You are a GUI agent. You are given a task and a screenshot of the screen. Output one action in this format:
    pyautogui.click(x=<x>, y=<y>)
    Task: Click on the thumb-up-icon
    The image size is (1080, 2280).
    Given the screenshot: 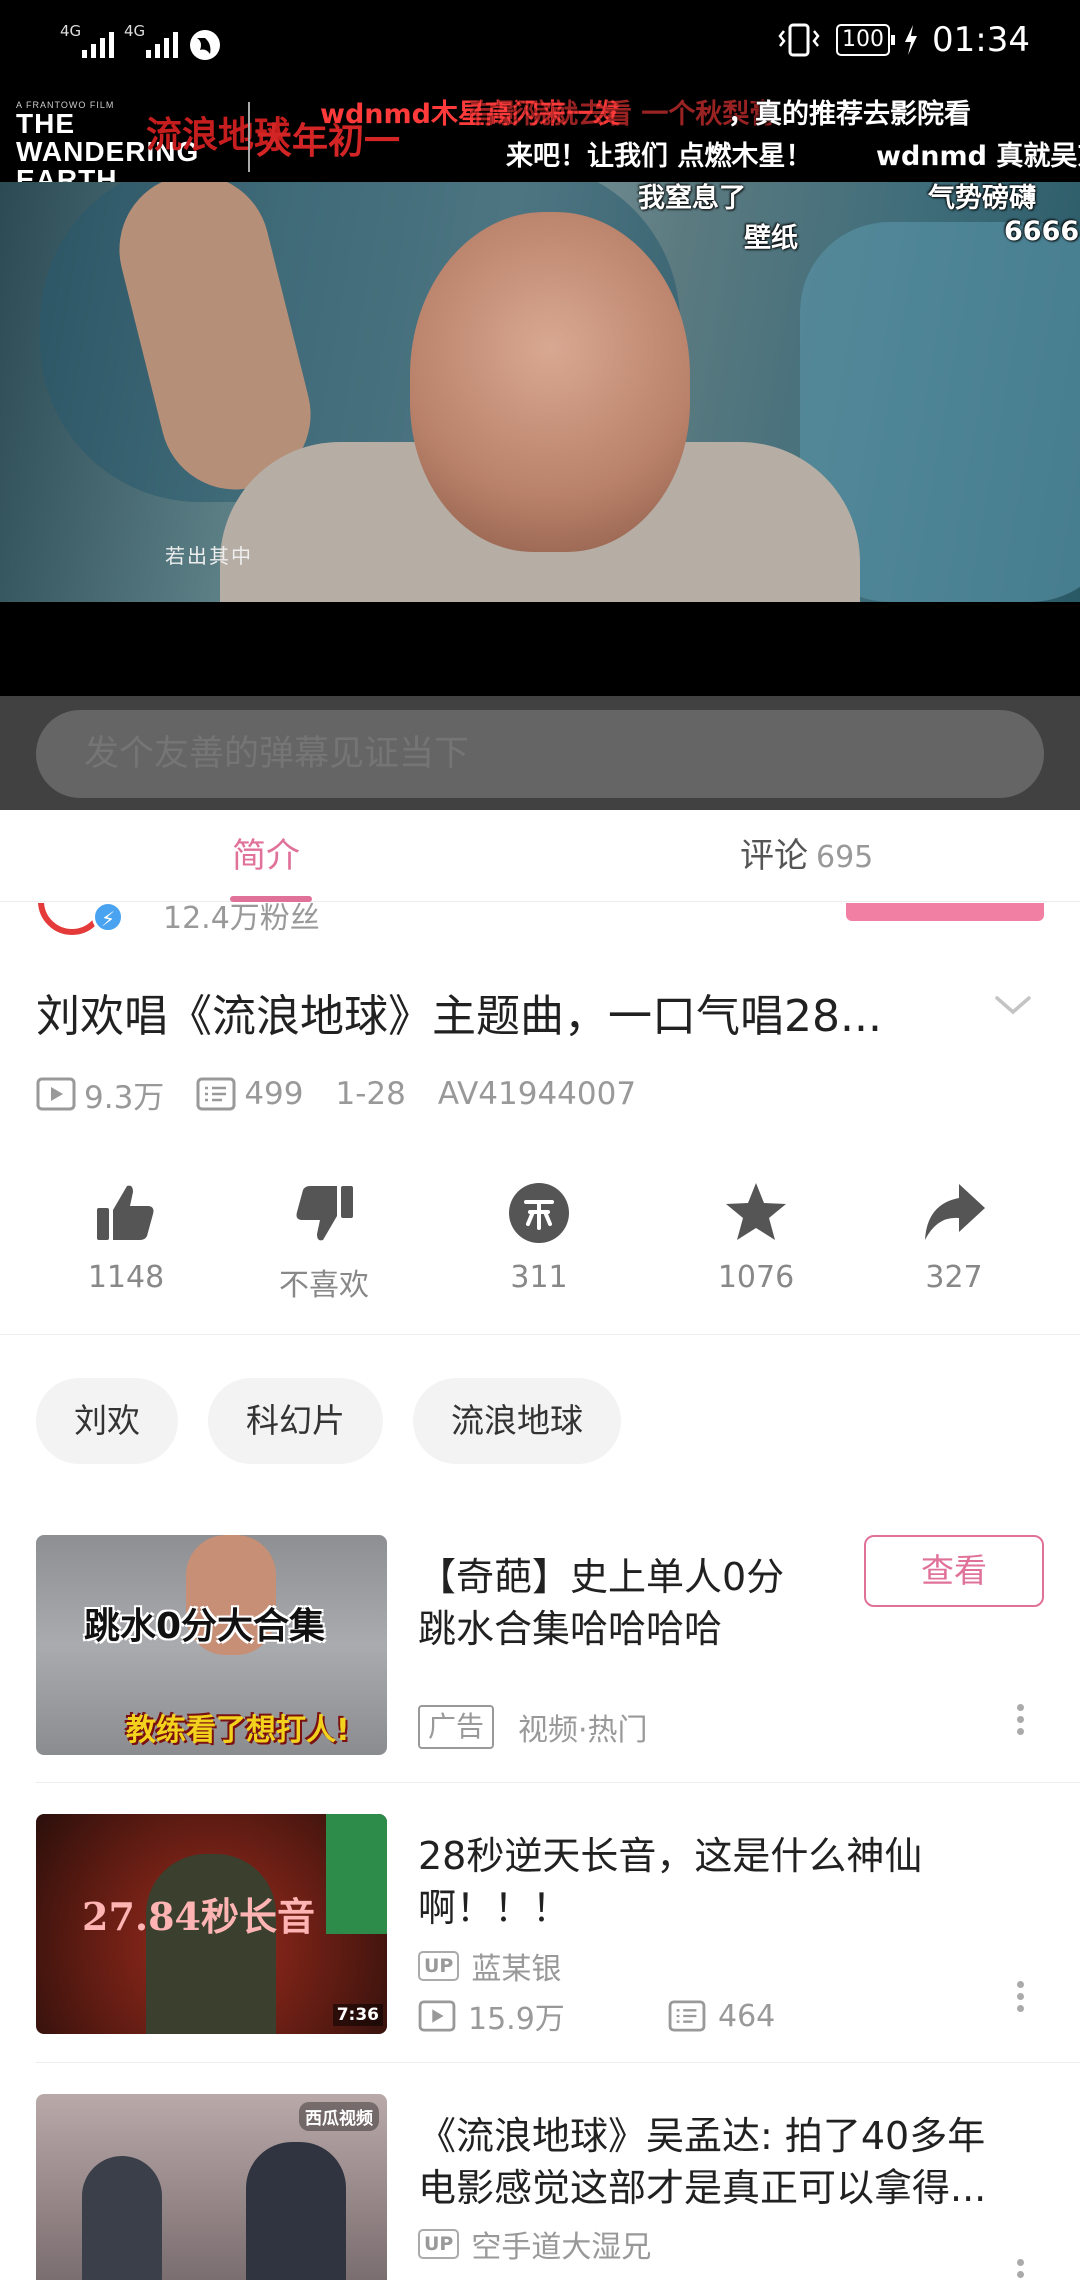 What is the action you would take?
    pyautogui.click(x=125, y=1212)
    